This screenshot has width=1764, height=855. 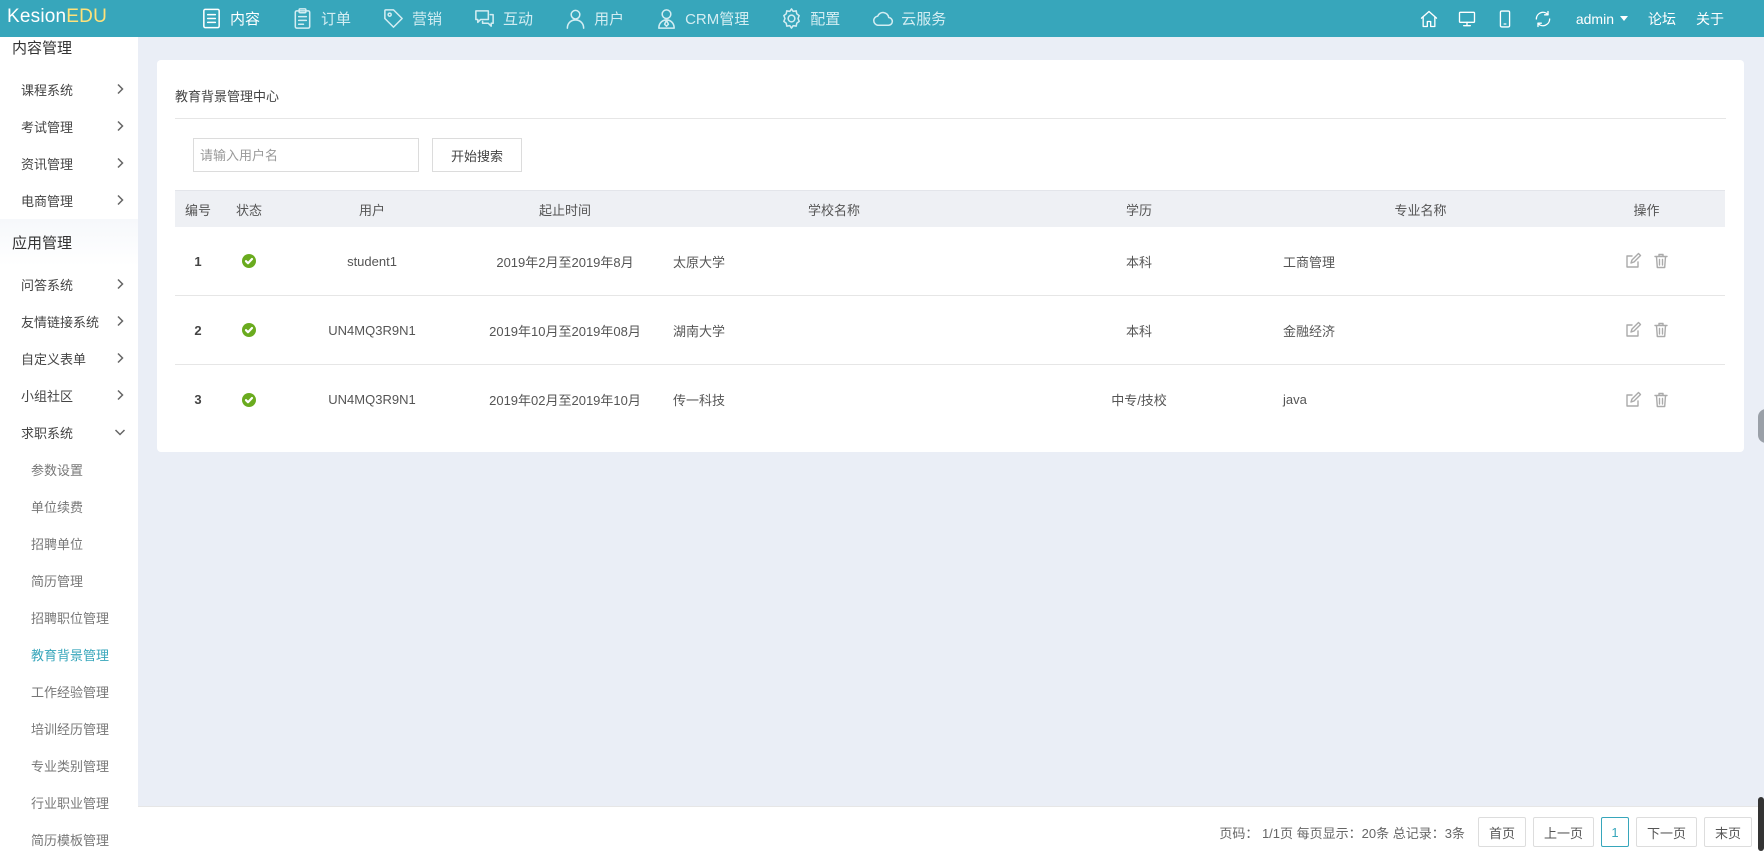 I want to click on nav-users: 用户, so click(x=594, y=18).